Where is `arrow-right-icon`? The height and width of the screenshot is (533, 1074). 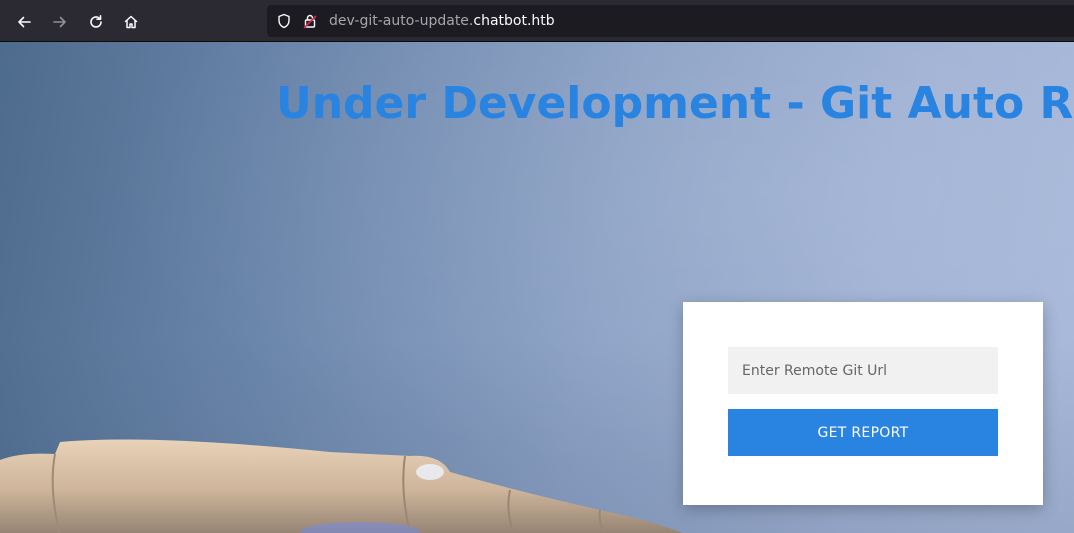
arrow-right-icon is located at coordinates (59, 22).